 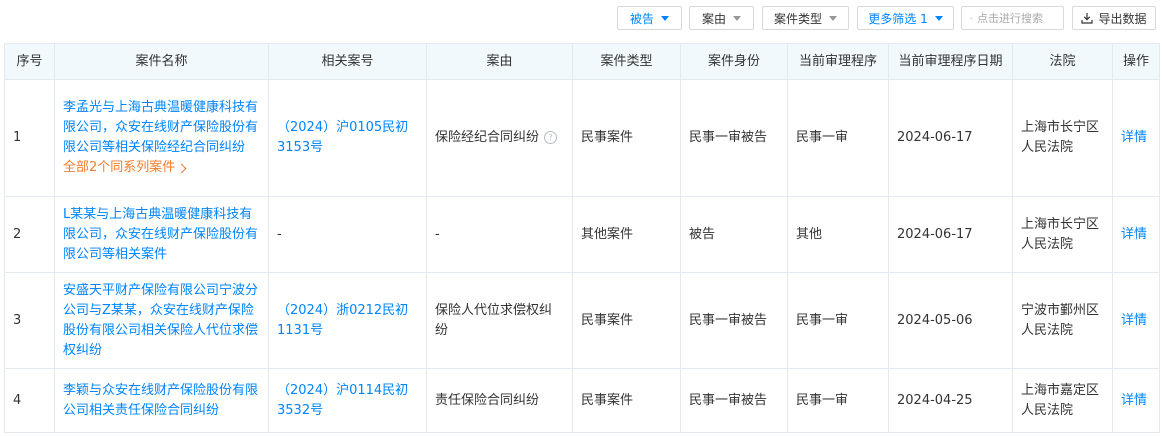 What do you see at coordinates (641, 18) in the screenshot?
I see `role-filter-label: 被告` at bounding box center [641, 18].